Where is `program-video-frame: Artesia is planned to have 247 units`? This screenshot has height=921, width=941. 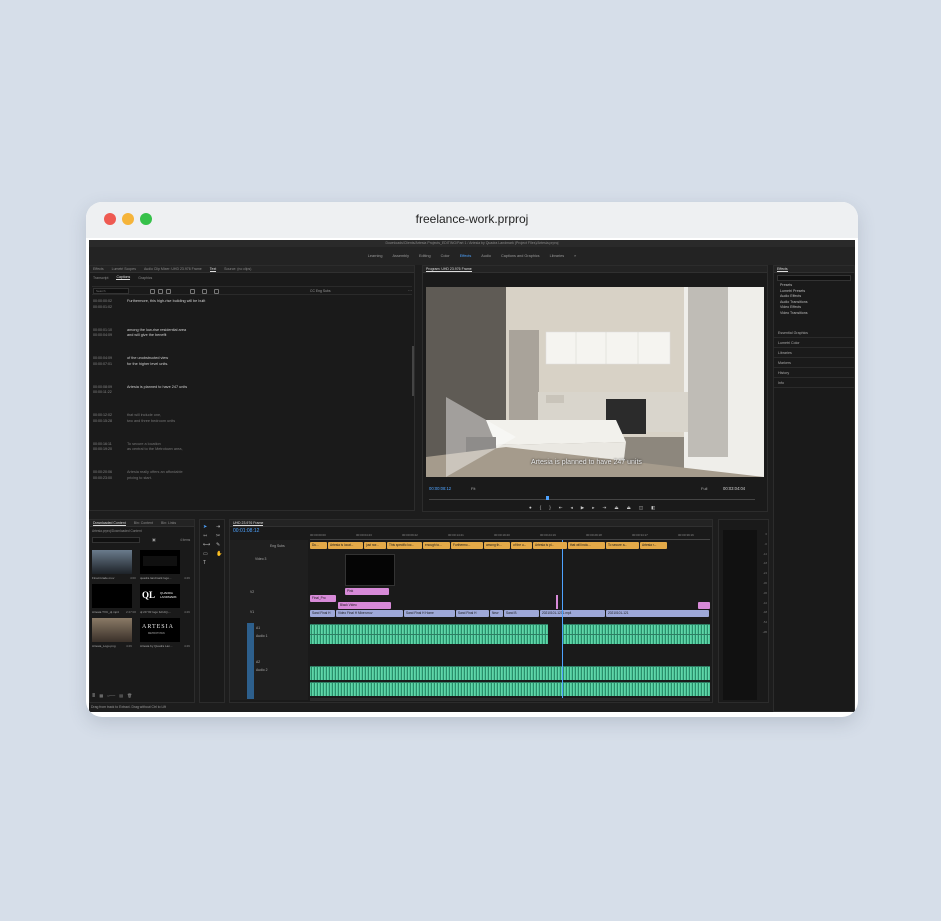
program-video-frame: Artesia is planned to have 247 units is located at coordinates (595, 382).